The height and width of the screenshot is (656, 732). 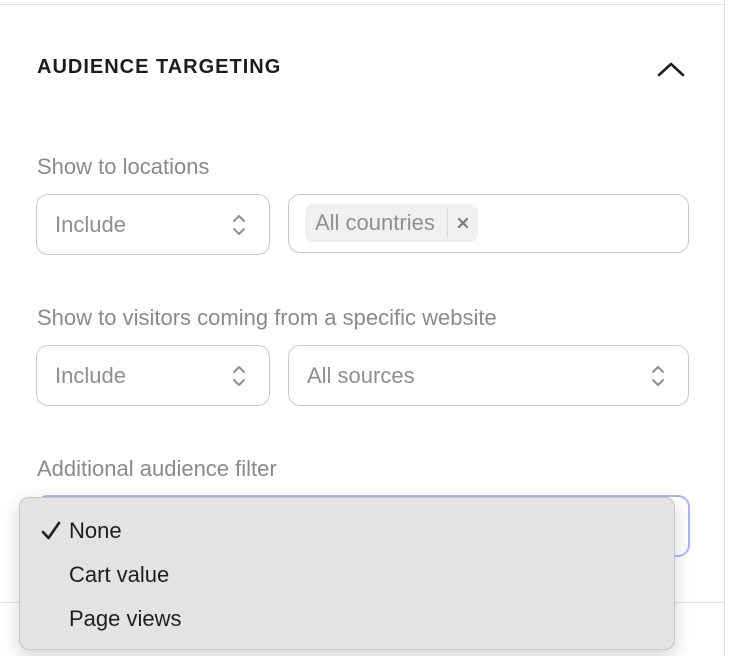 What do you see at coordinates (347, 619) in the screenshot?
I see `dropdown-option-page-views: Page views` at bounding box center [347, 619].